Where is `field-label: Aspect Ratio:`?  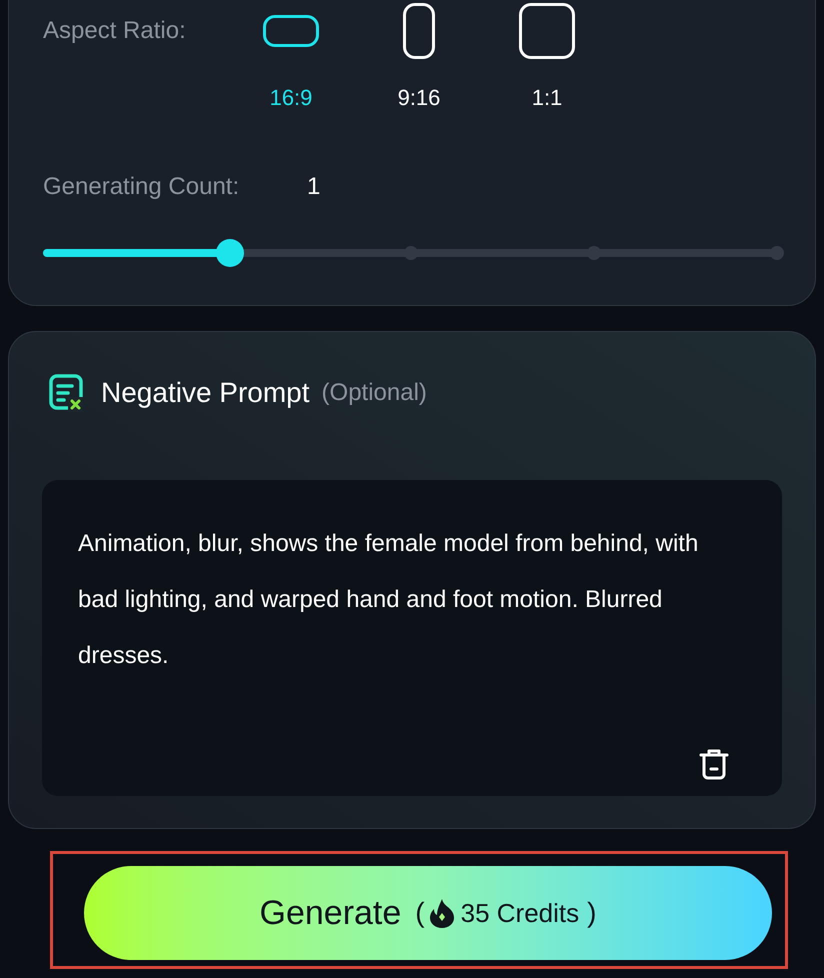 field-label: Aspect Ratio: is located at coordinates (114, 31).